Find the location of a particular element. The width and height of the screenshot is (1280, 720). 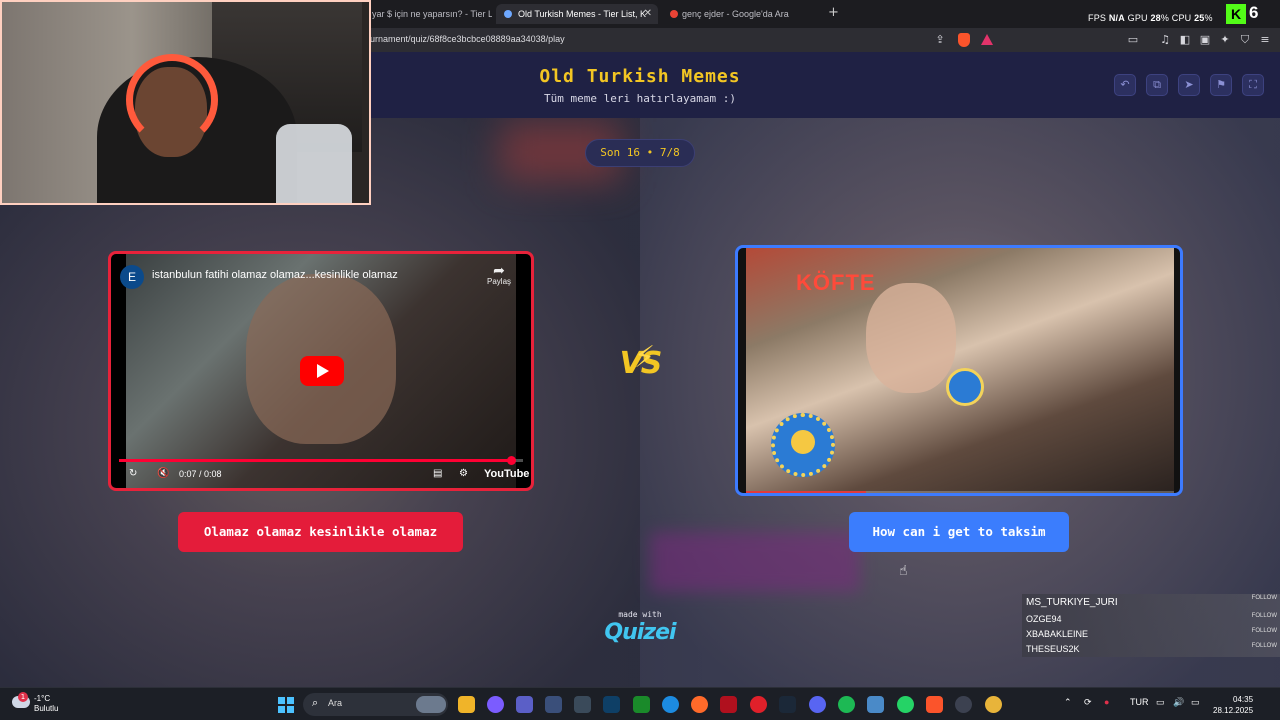

choose-right-button: How can i get to taksim is located at coordinates (959, 532).